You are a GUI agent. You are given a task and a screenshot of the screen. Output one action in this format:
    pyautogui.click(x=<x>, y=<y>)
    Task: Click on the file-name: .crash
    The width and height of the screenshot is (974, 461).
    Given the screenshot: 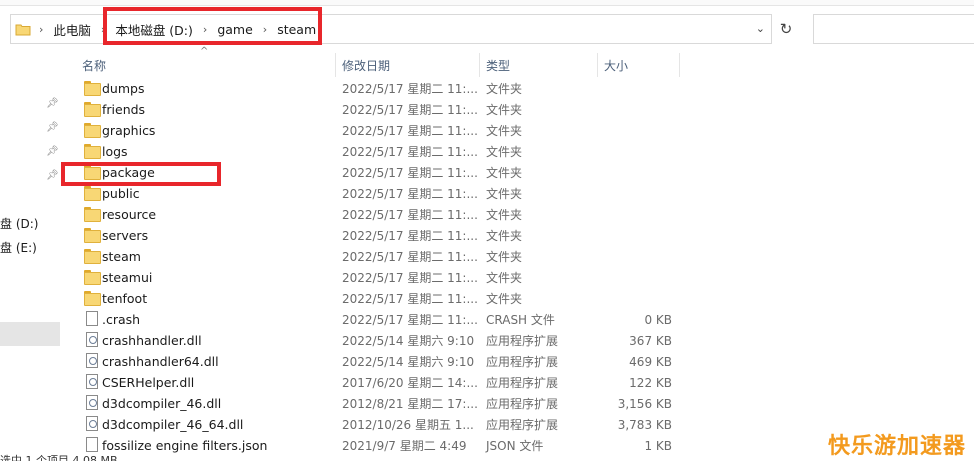 What is the action you would take?
    pyautogui.click(x=121, y=319)
    